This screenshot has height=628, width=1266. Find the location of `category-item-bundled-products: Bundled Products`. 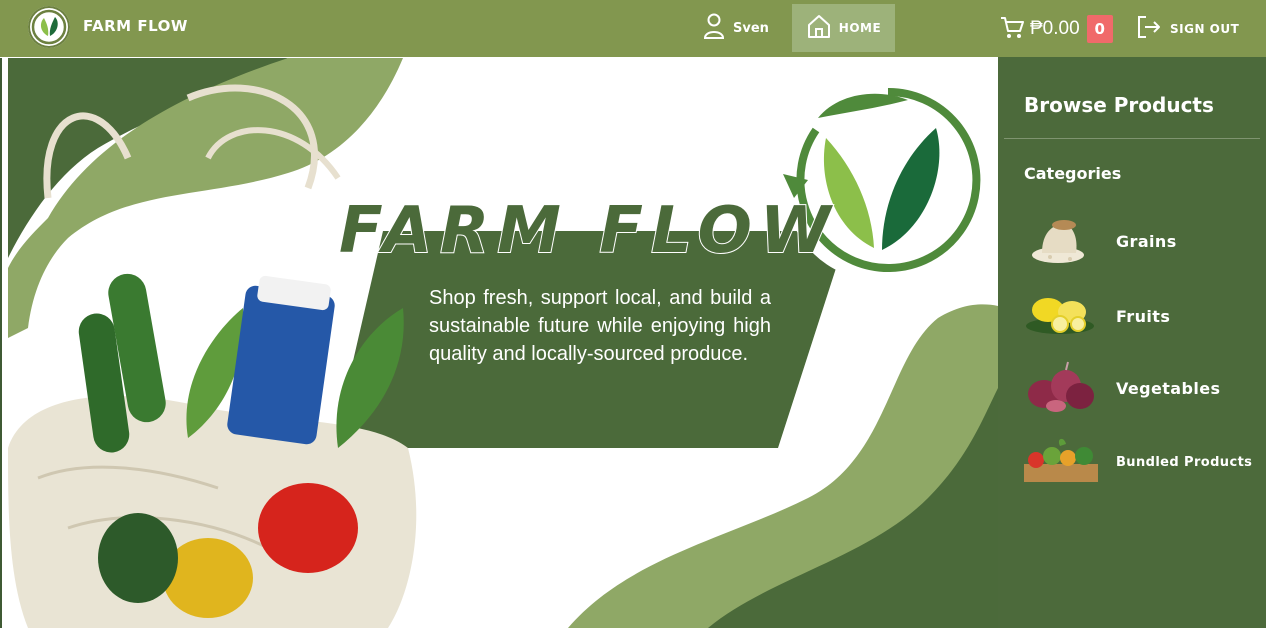

category-item-bundled-products: Bundled Products is located at coordinates (1136, 462).